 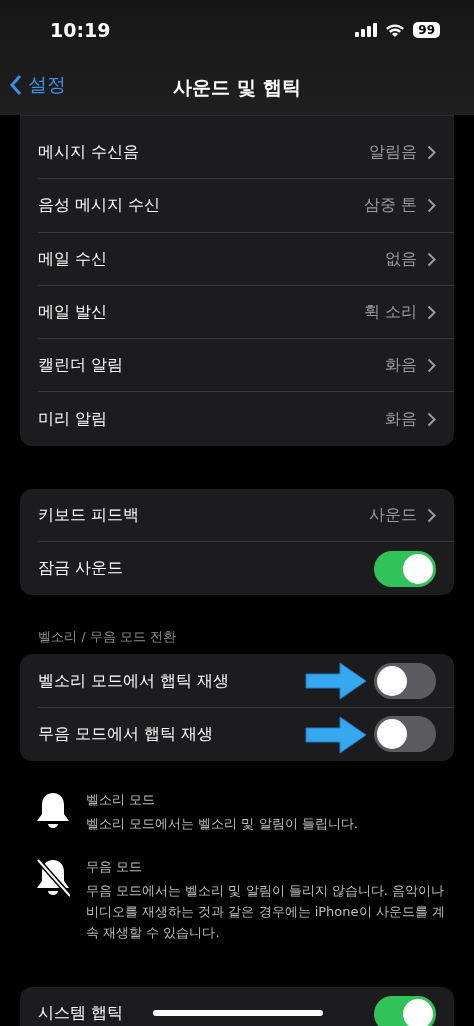 I want to click on section-header: 벨소리 / 무음 모드 전환, so click(x=107, y=637).